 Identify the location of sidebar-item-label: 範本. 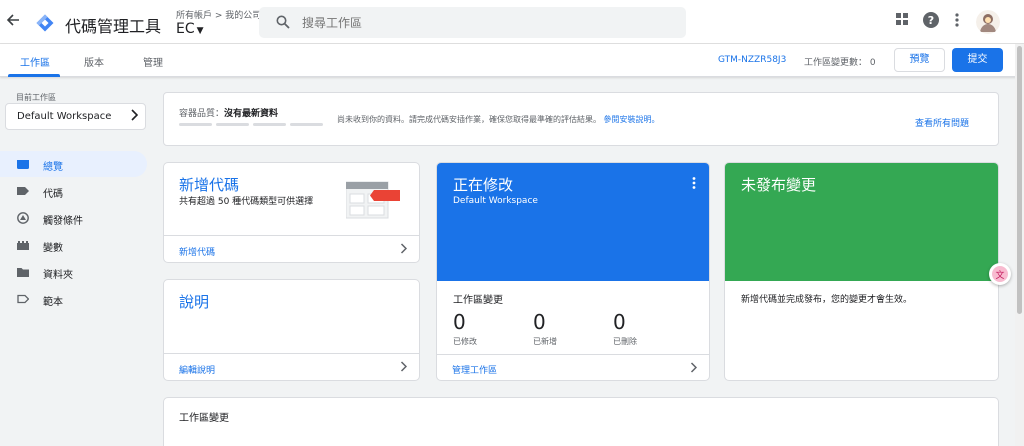
(53, 302).